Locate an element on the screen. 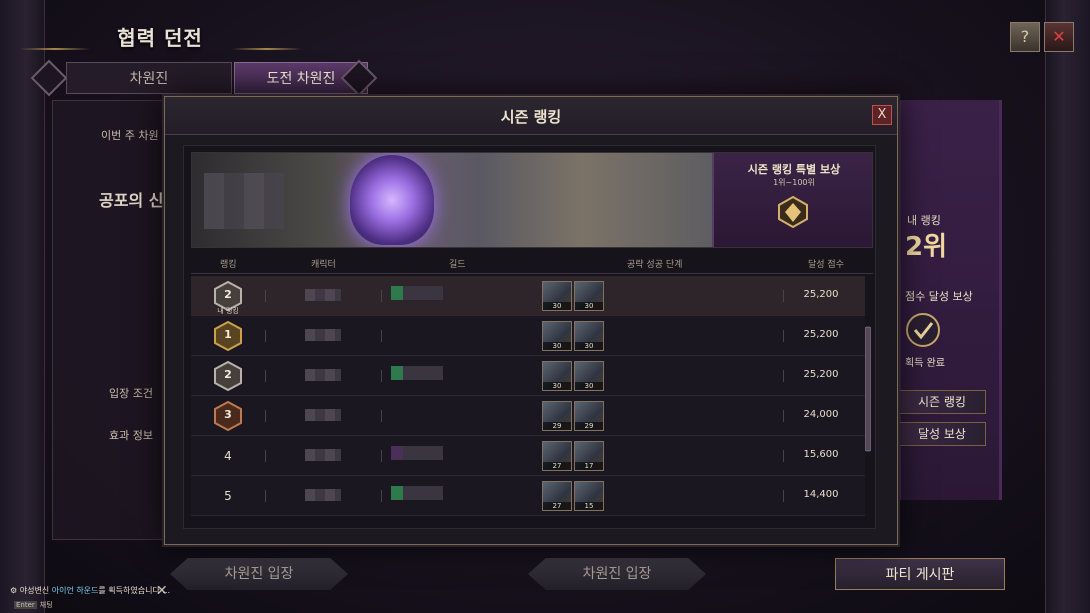 The height and width of the screenshot is (613, 1090). ranking-row: 4 27 17 15,600 is located at coordinates (528, 456).